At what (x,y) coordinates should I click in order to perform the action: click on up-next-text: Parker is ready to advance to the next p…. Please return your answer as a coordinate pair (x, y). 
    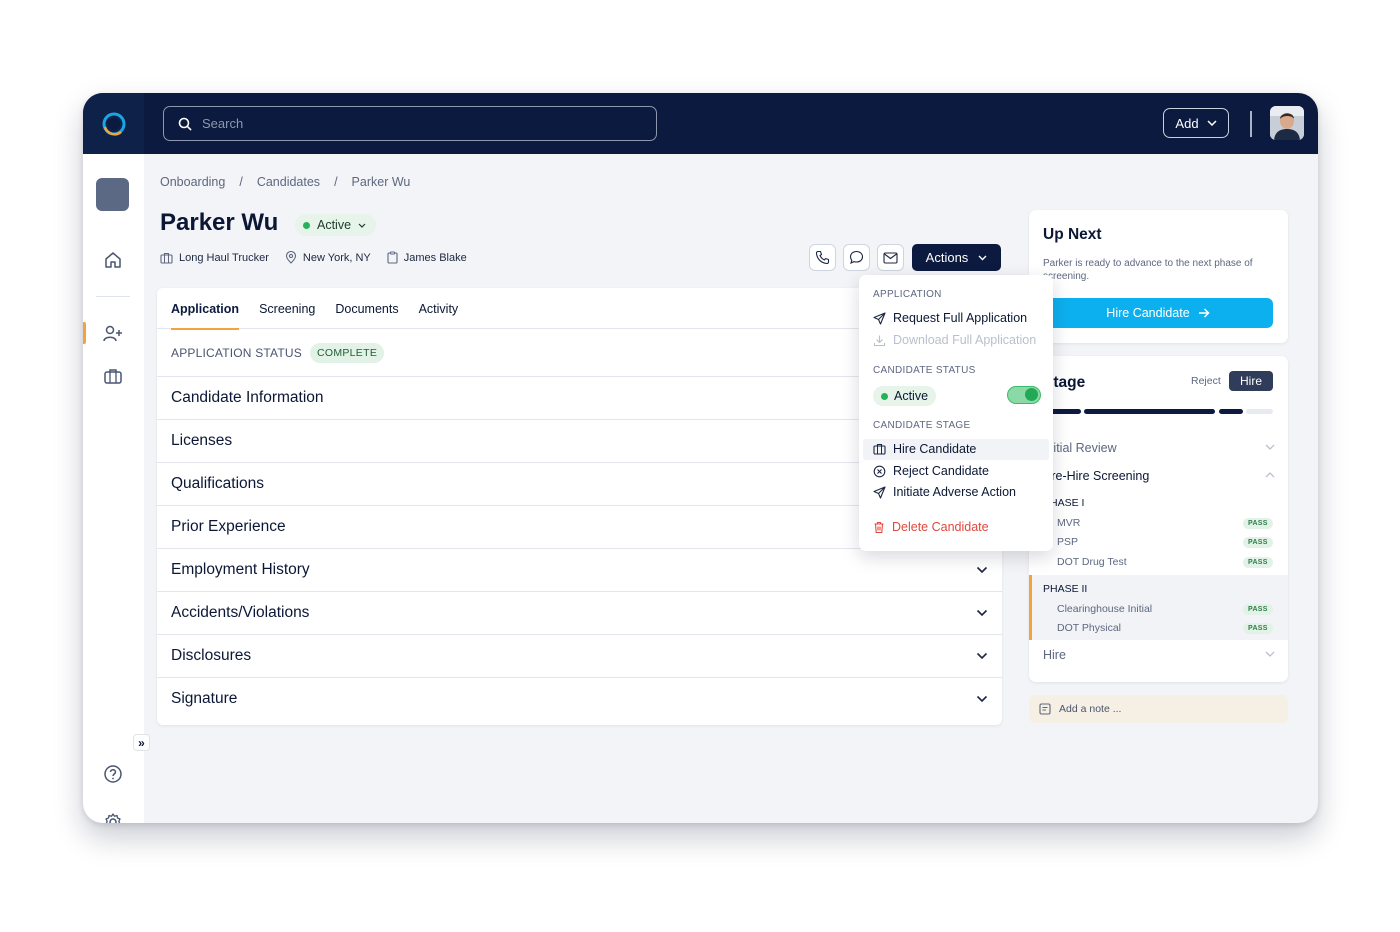
    Looking at the image, I should click on (1148, 270).